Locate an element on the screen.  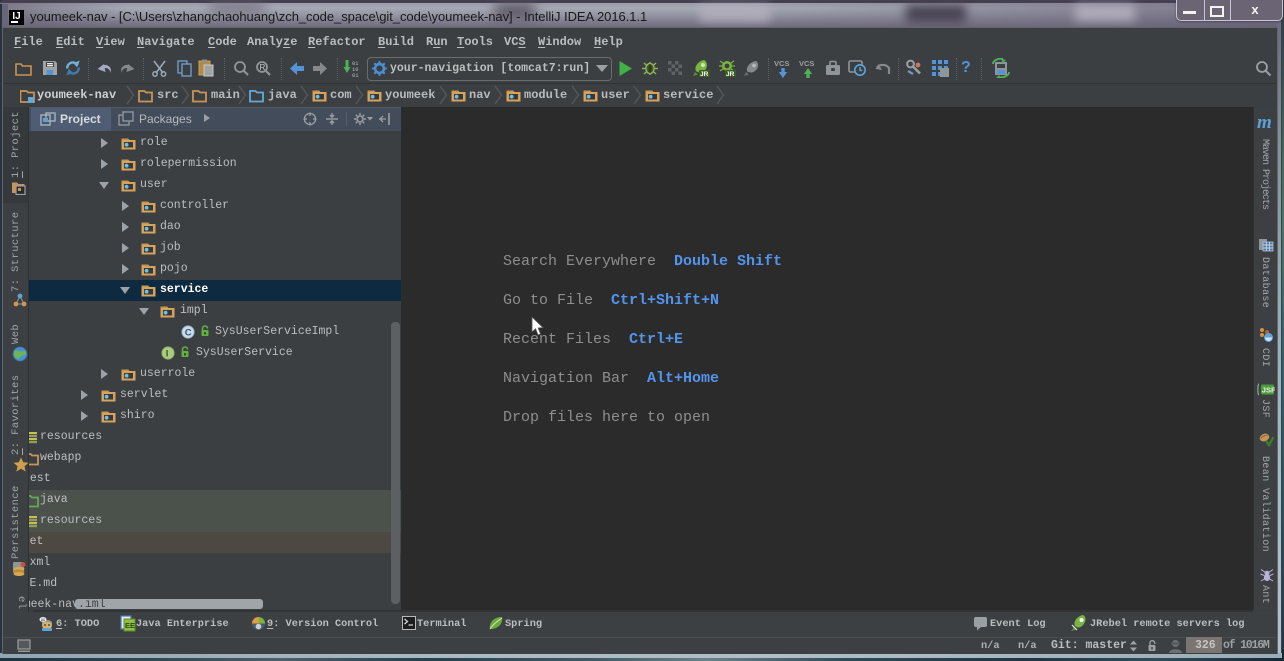
svg-text: EE is located at coordinates (130, 625).